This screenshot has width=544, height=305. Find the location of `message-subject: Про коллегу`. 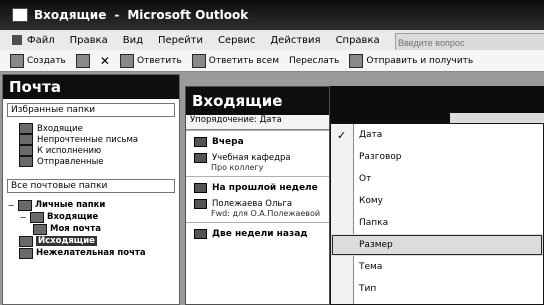

message-subject: Про коллегу is located at coordinates (237, 167).